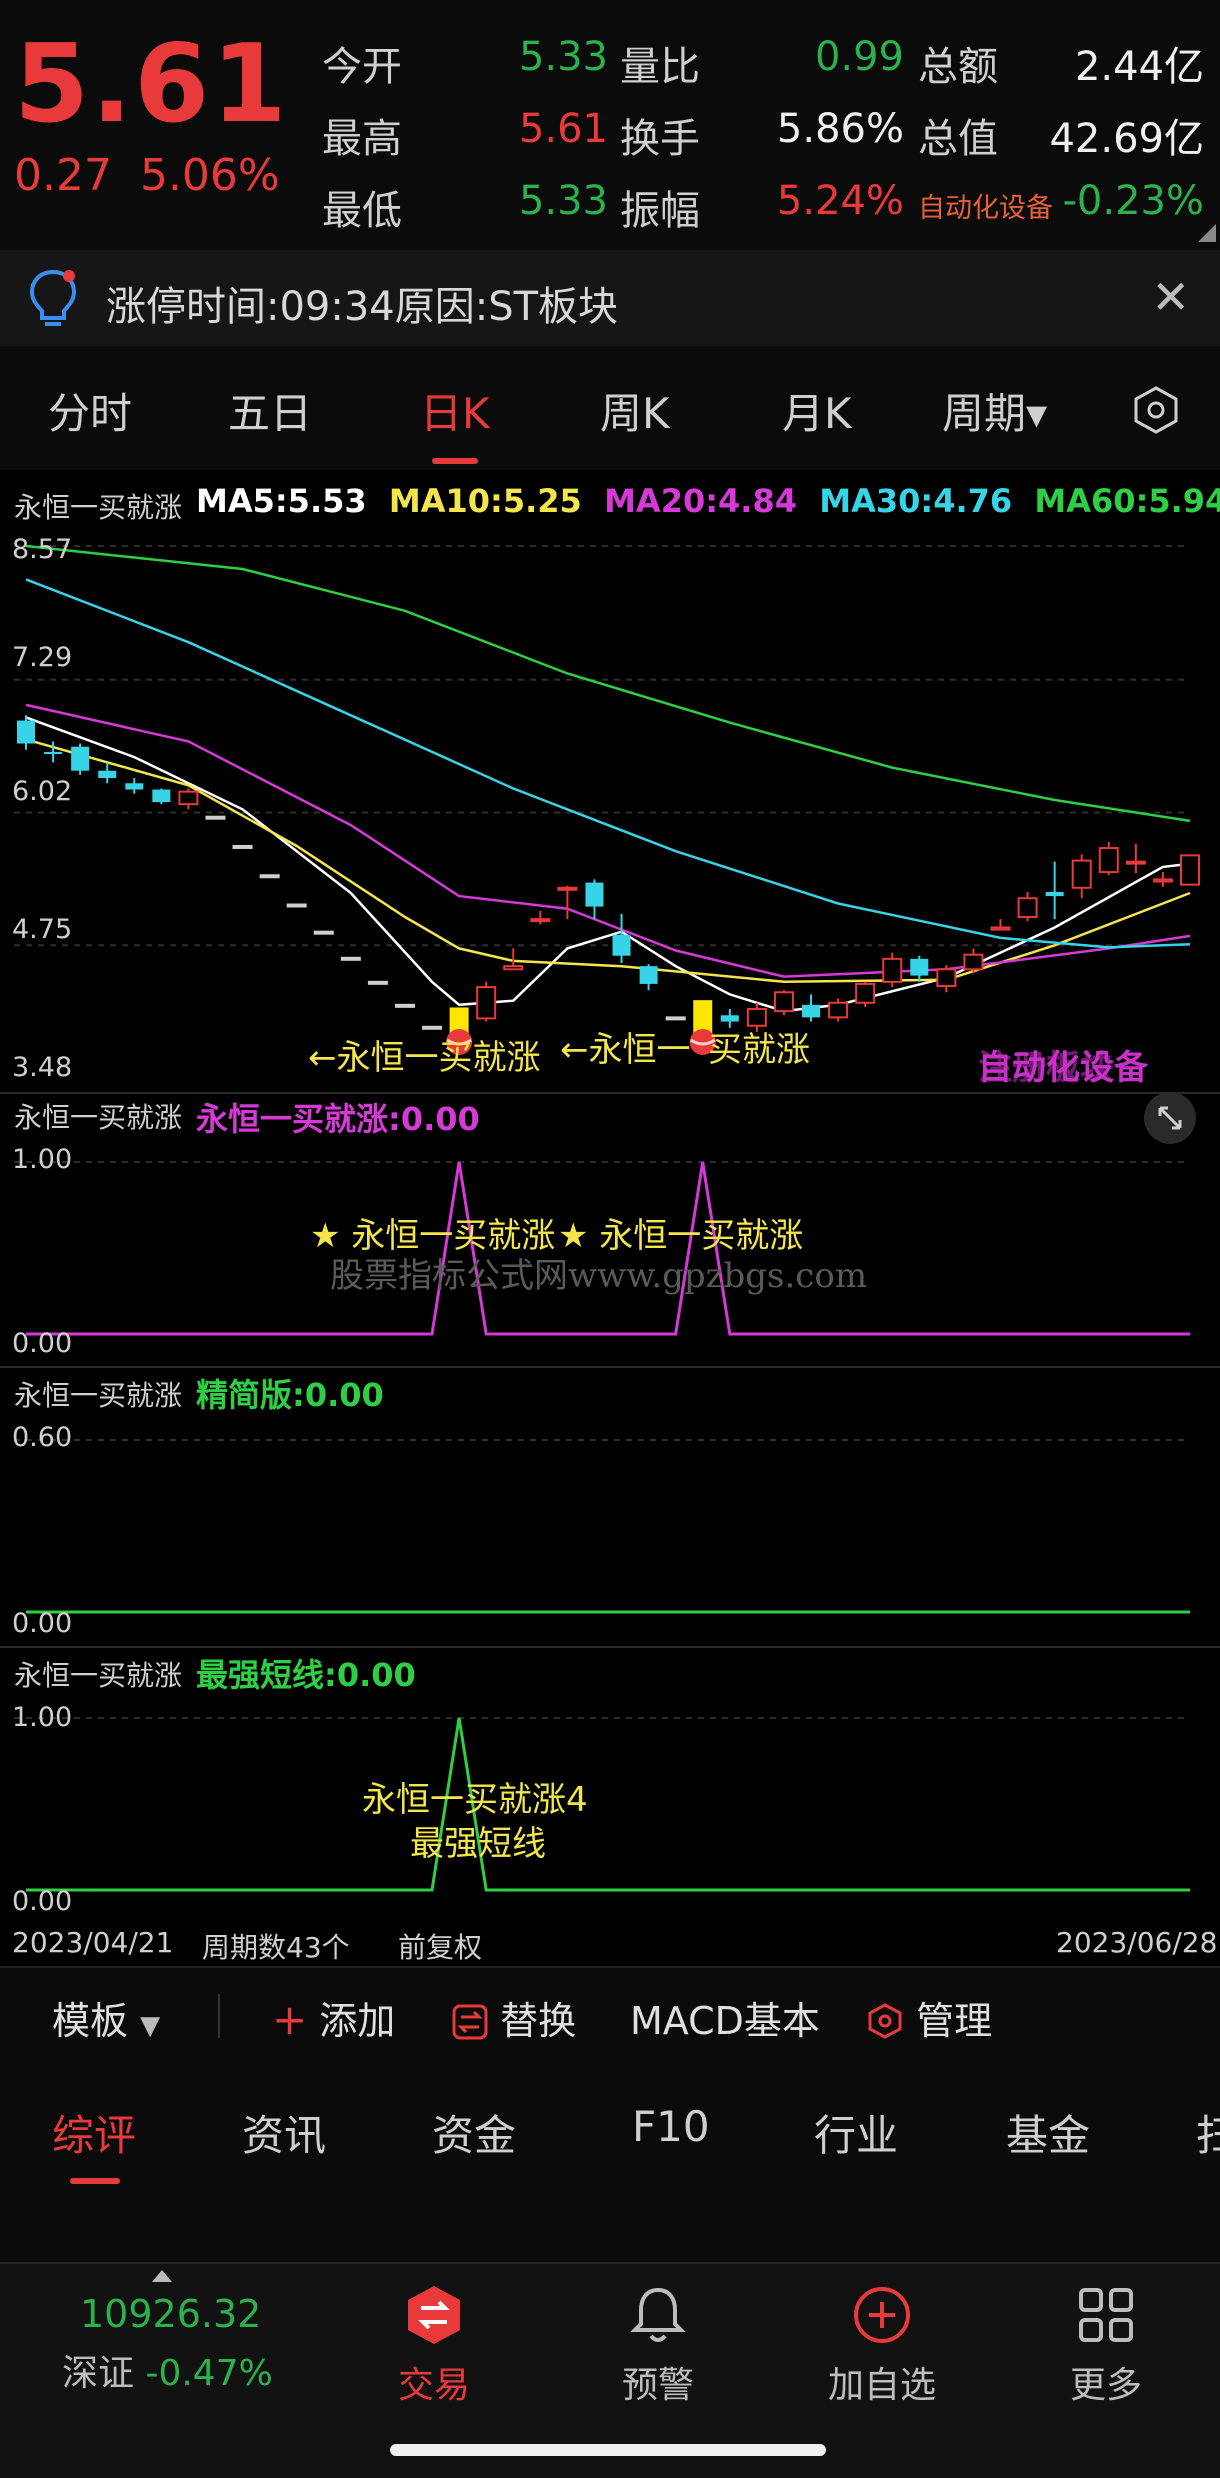  I want to click on signal-annotation-1: ←永恒一买就涨, so click(424, 1058).